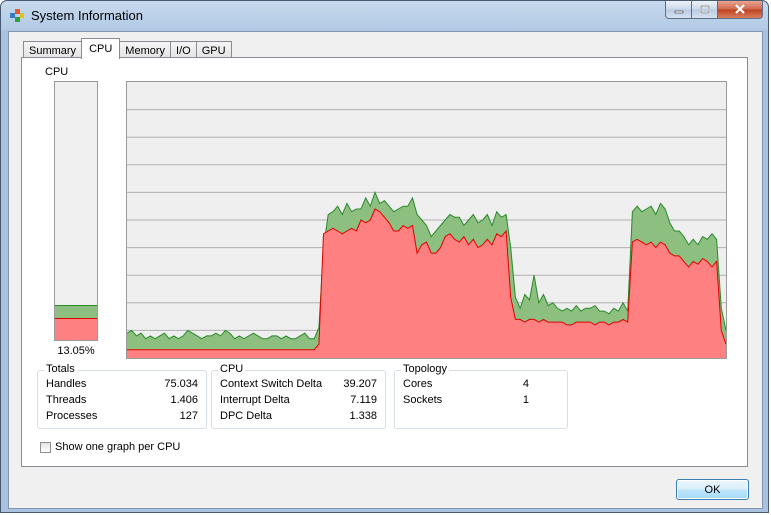 This screenshot has height=515, width=771. Describe the element at coordinates (117, 447) in the screenshot. I see `one-graph-per-cpu-label: Show one graph per CPU` at that location.